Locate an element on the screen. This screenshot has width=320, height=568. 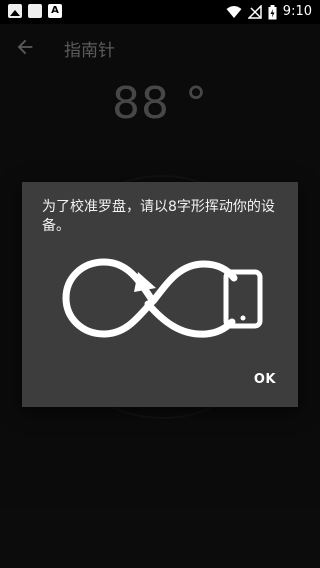
status-system: 9:10 is located at coordinates (269, 12).